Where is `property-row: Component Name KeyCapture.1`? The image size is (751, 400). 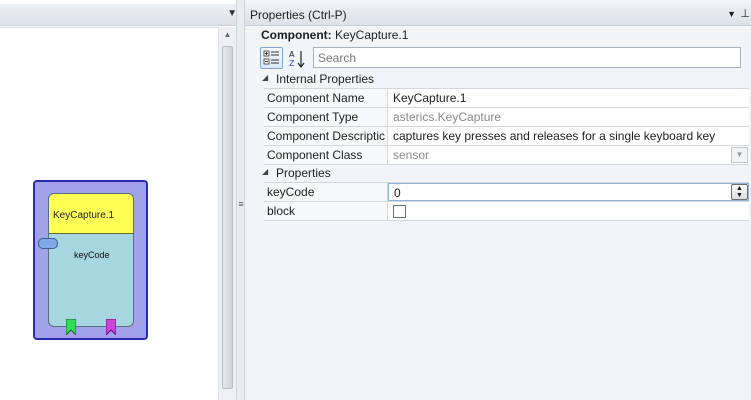 property-row: Component Name KeyCapture.1 is located at coordinates (506, 98).